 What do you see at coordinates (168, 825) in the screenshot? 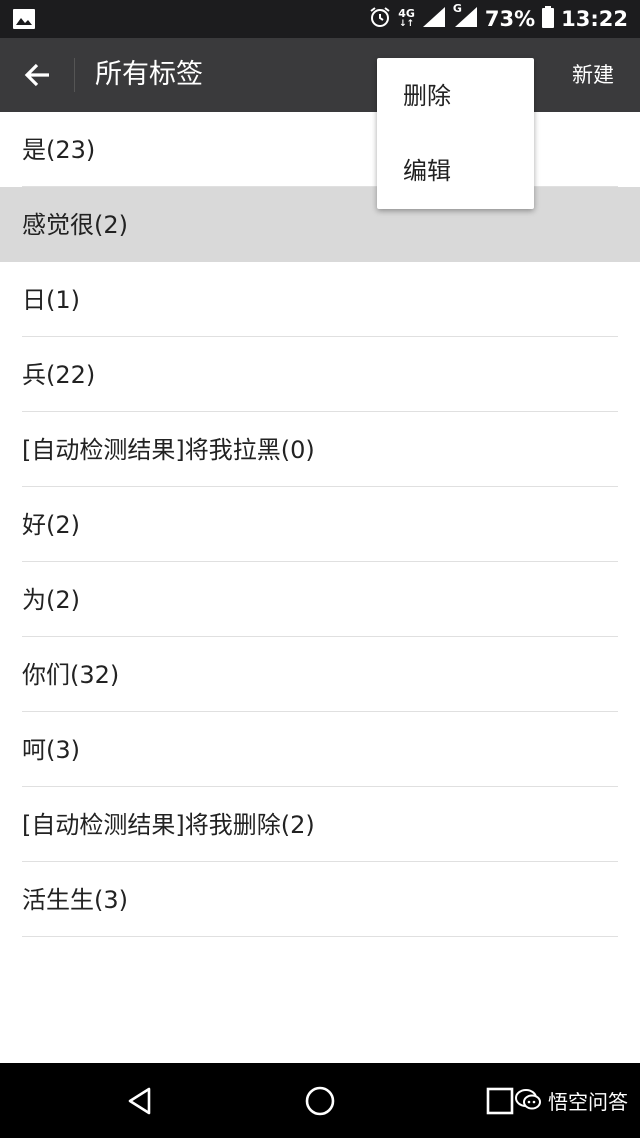
I see `tag-label: [自动检测结果]将我删除(2)` at bounding box center [168, 825].